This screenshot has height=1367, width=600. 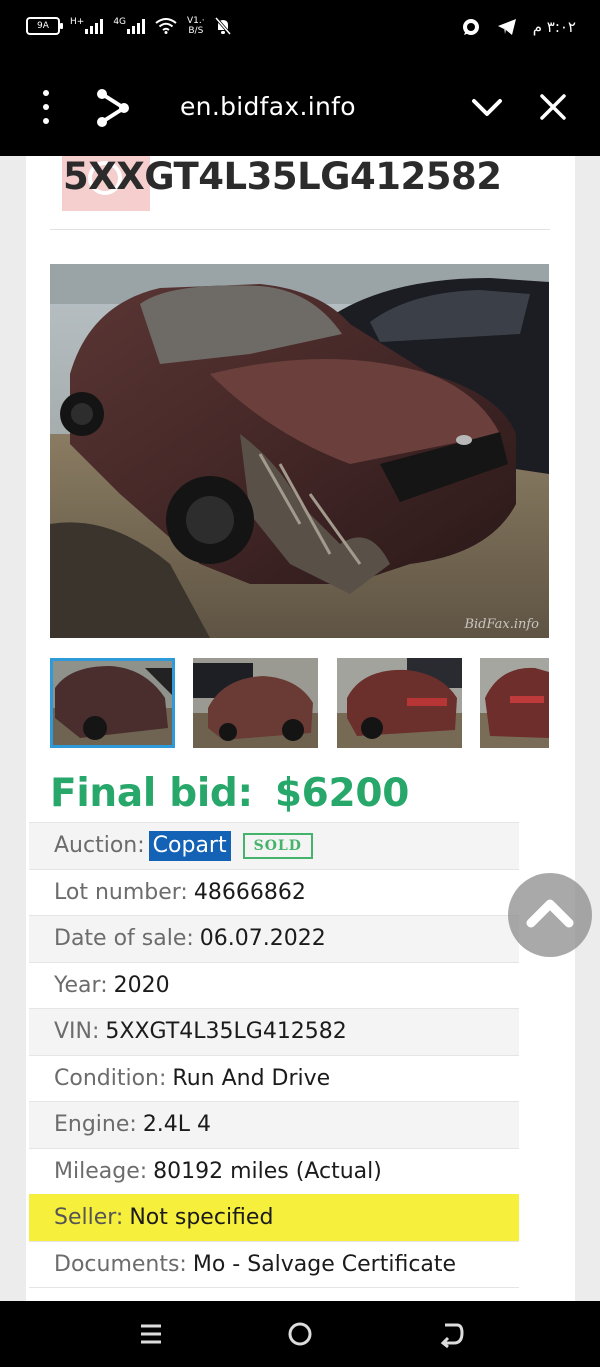 What do you see at coordinates (267, 1171) in the screenshot?
I see `detail-value: 80192 miles (Actual)` at bounding box center [267, 1171].